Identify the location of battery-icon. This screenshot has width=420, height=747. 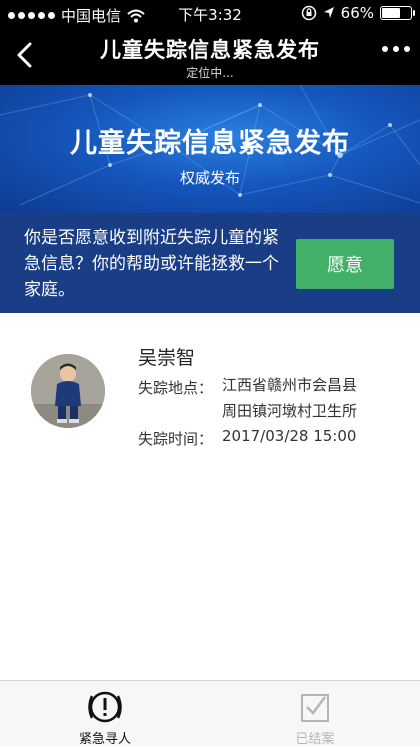
(397, 13).